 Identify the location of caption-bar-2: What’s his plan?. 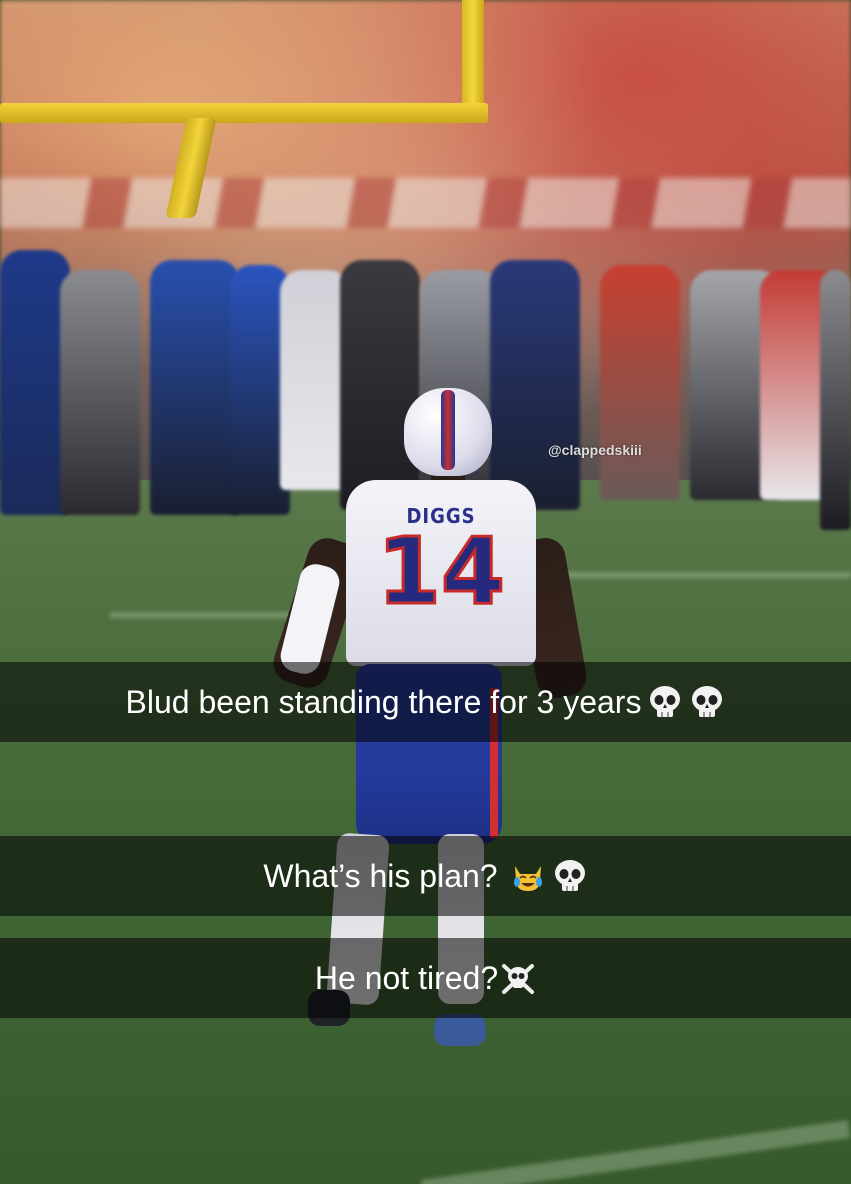
(425, 876).